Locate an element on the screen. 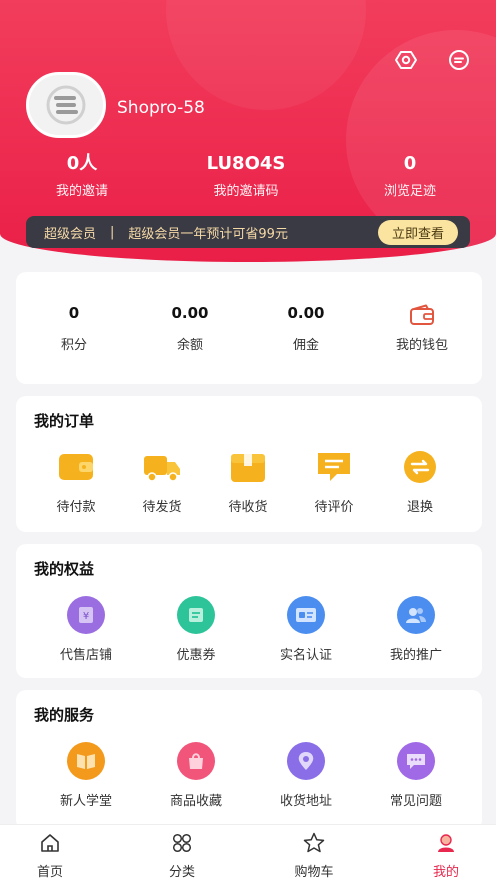 This screenshot has height=882, width=496. users-icon is located at coordinates (416, 615).